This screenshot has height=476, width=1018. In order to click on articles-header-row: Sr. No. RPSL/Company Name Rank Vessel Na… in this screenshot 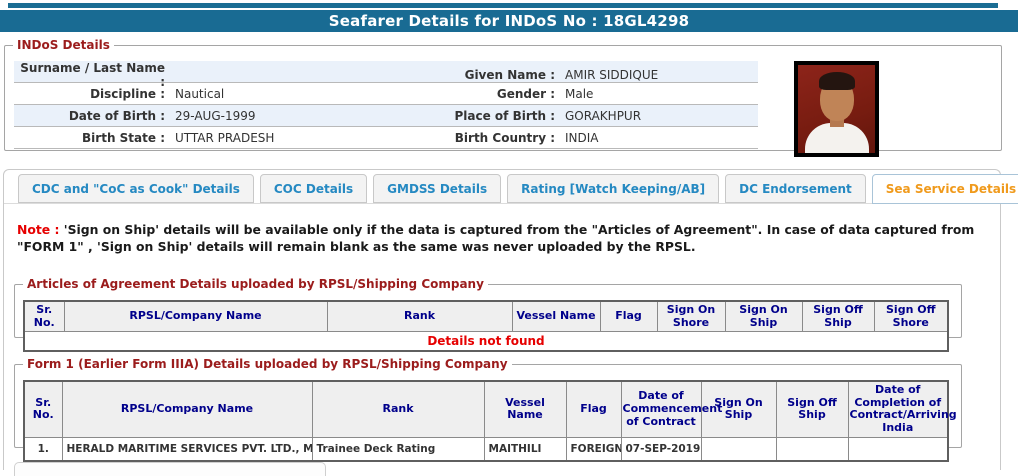, I will do `click(486, 316)`.